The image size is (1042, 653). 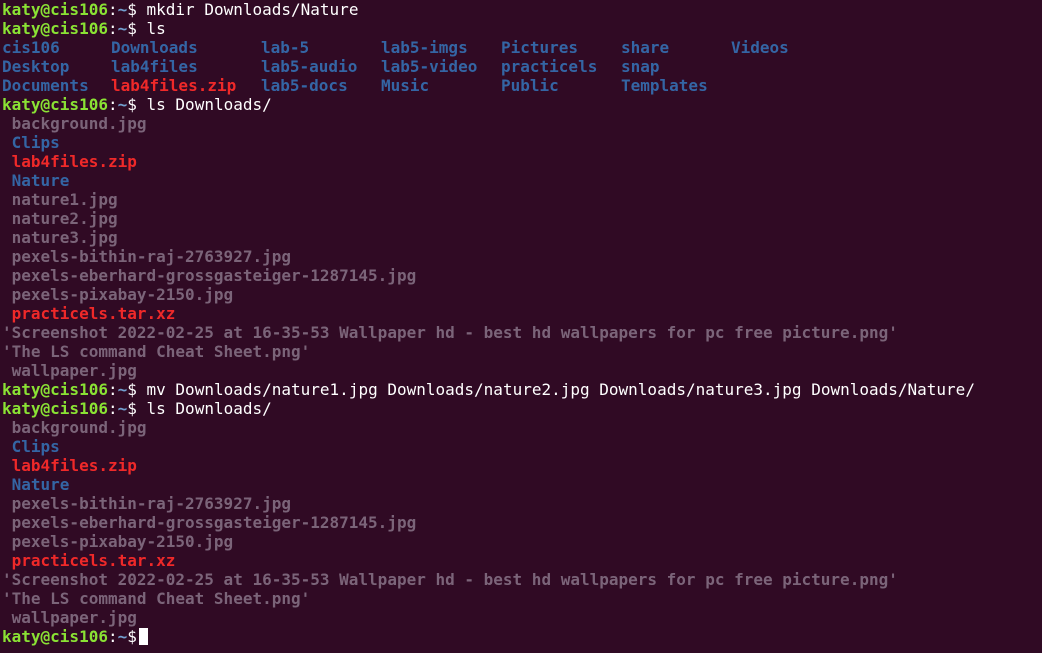 What do you see at coordinates (60, 237) in the screenshot?
I see `file-entry: nature3.jpg` at bounding box center [60, 237].